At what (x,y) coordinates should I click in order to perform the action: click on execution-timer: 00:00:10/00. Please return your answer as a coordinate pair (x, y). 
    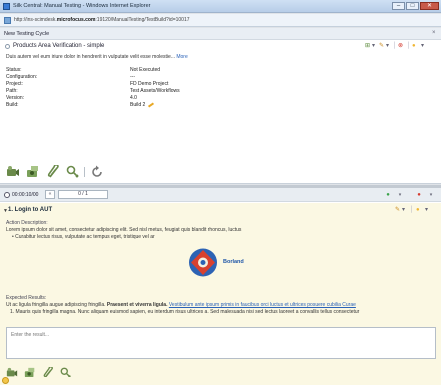
    Looking at the image, I should click on (25, 195).